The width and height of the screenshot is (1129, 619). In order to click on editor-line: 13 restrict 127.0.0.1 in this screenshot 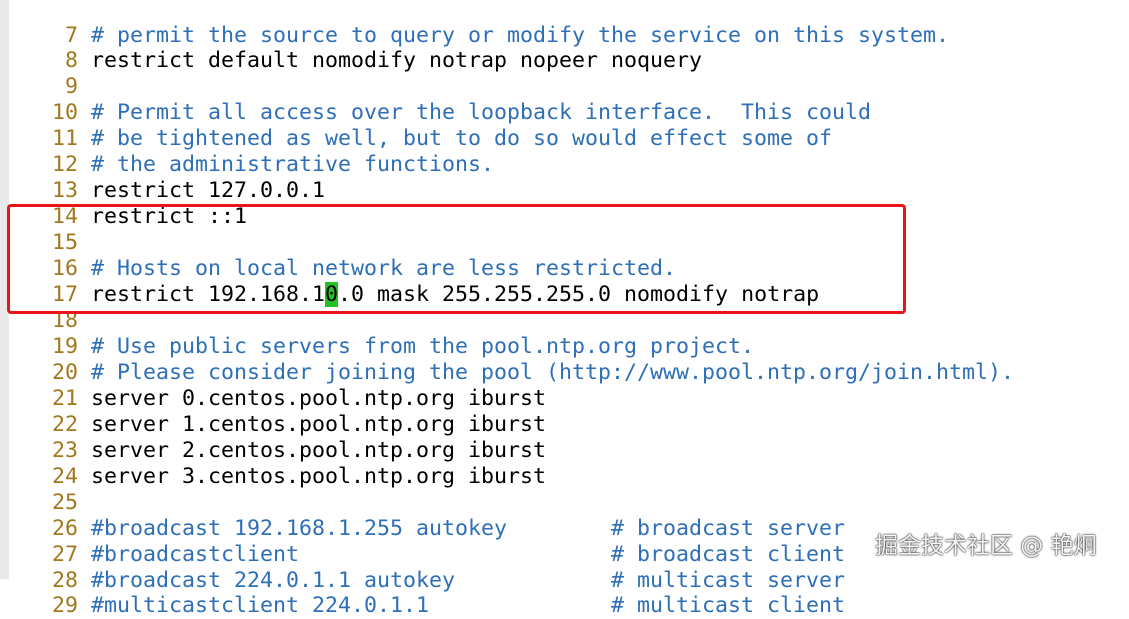, I will do `click(175, 177)`.